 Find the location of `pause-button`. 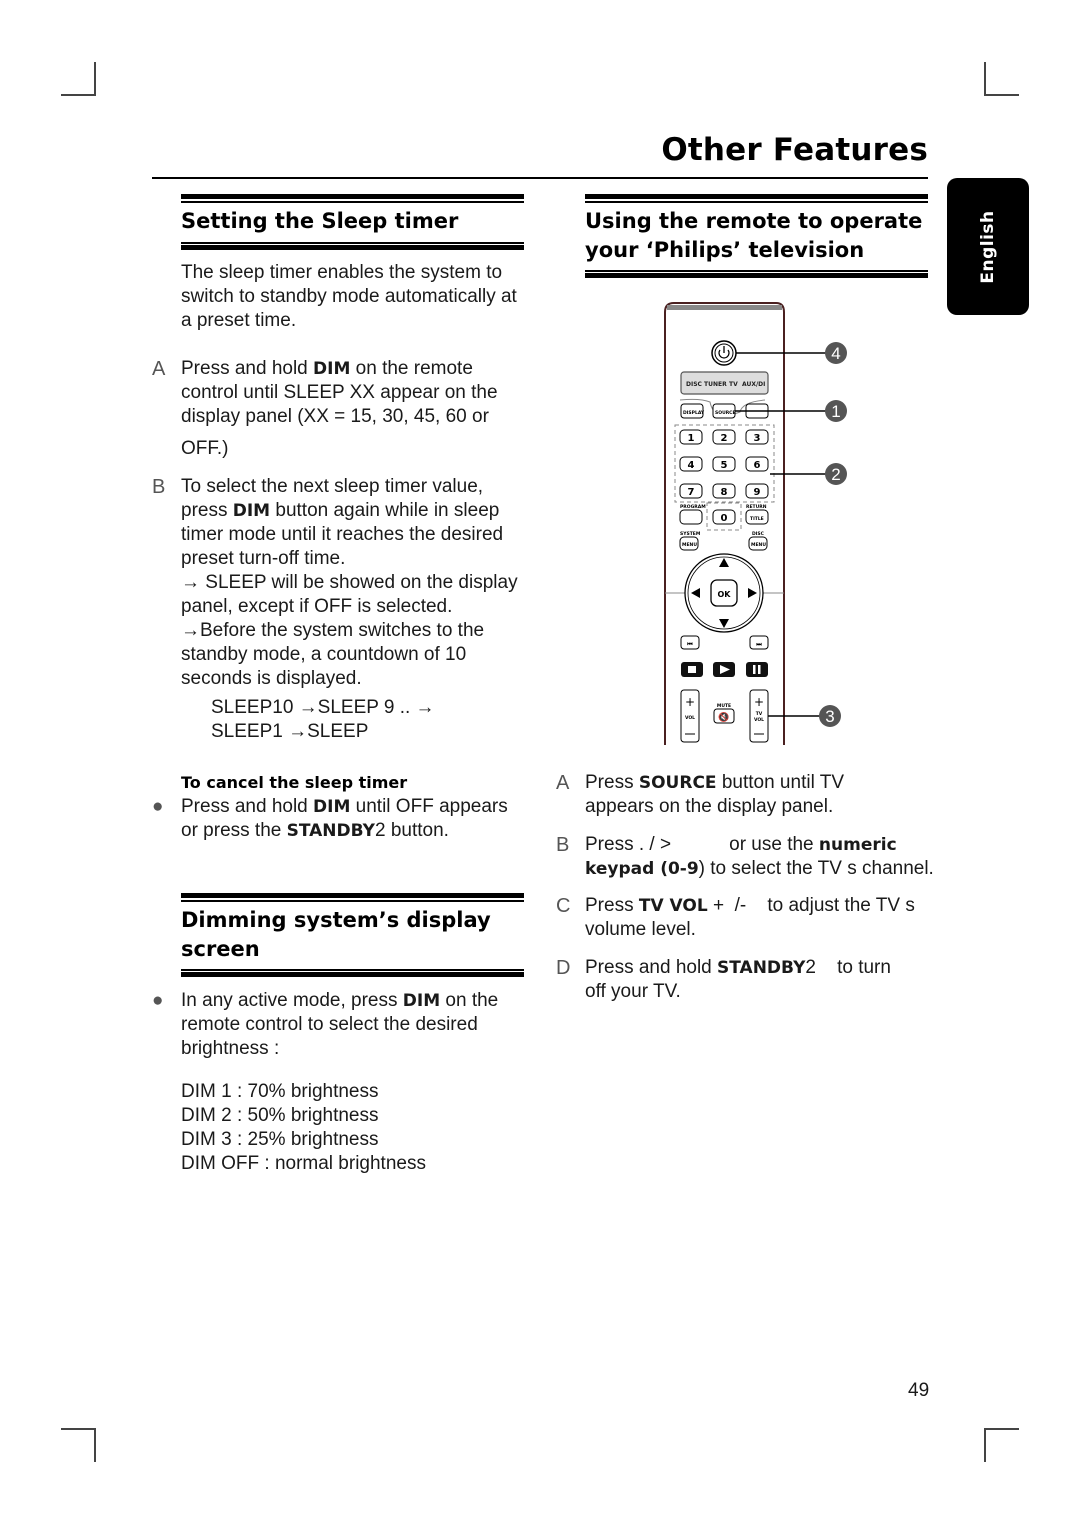

pause-button is located at coordinates (757, 669).